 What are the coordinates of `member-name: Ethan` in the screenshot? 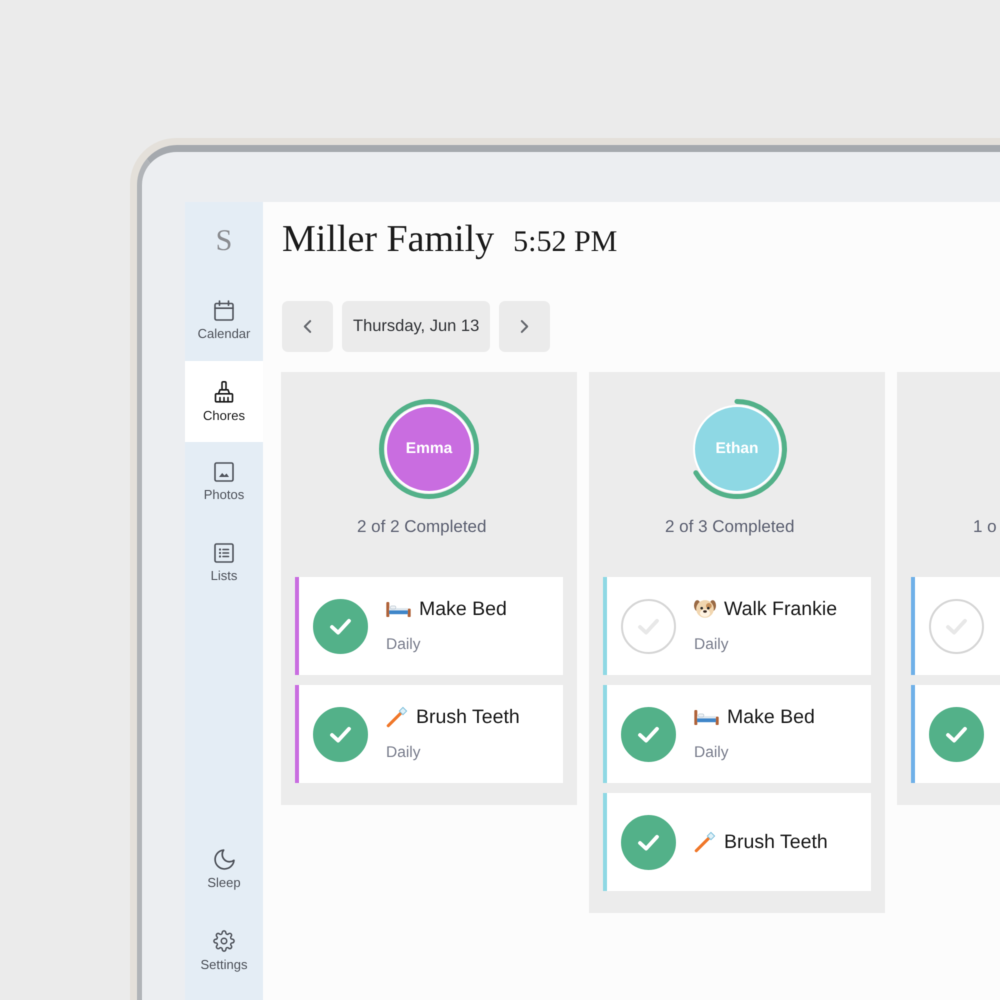 It's located at (737, 449).